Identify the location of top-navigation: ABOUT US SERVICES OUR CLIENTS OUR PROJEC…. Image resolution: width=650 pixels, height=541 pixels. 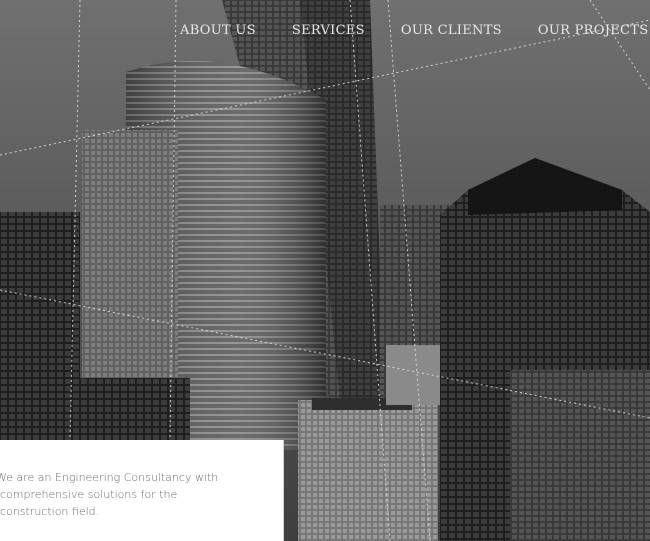
(415, 30).